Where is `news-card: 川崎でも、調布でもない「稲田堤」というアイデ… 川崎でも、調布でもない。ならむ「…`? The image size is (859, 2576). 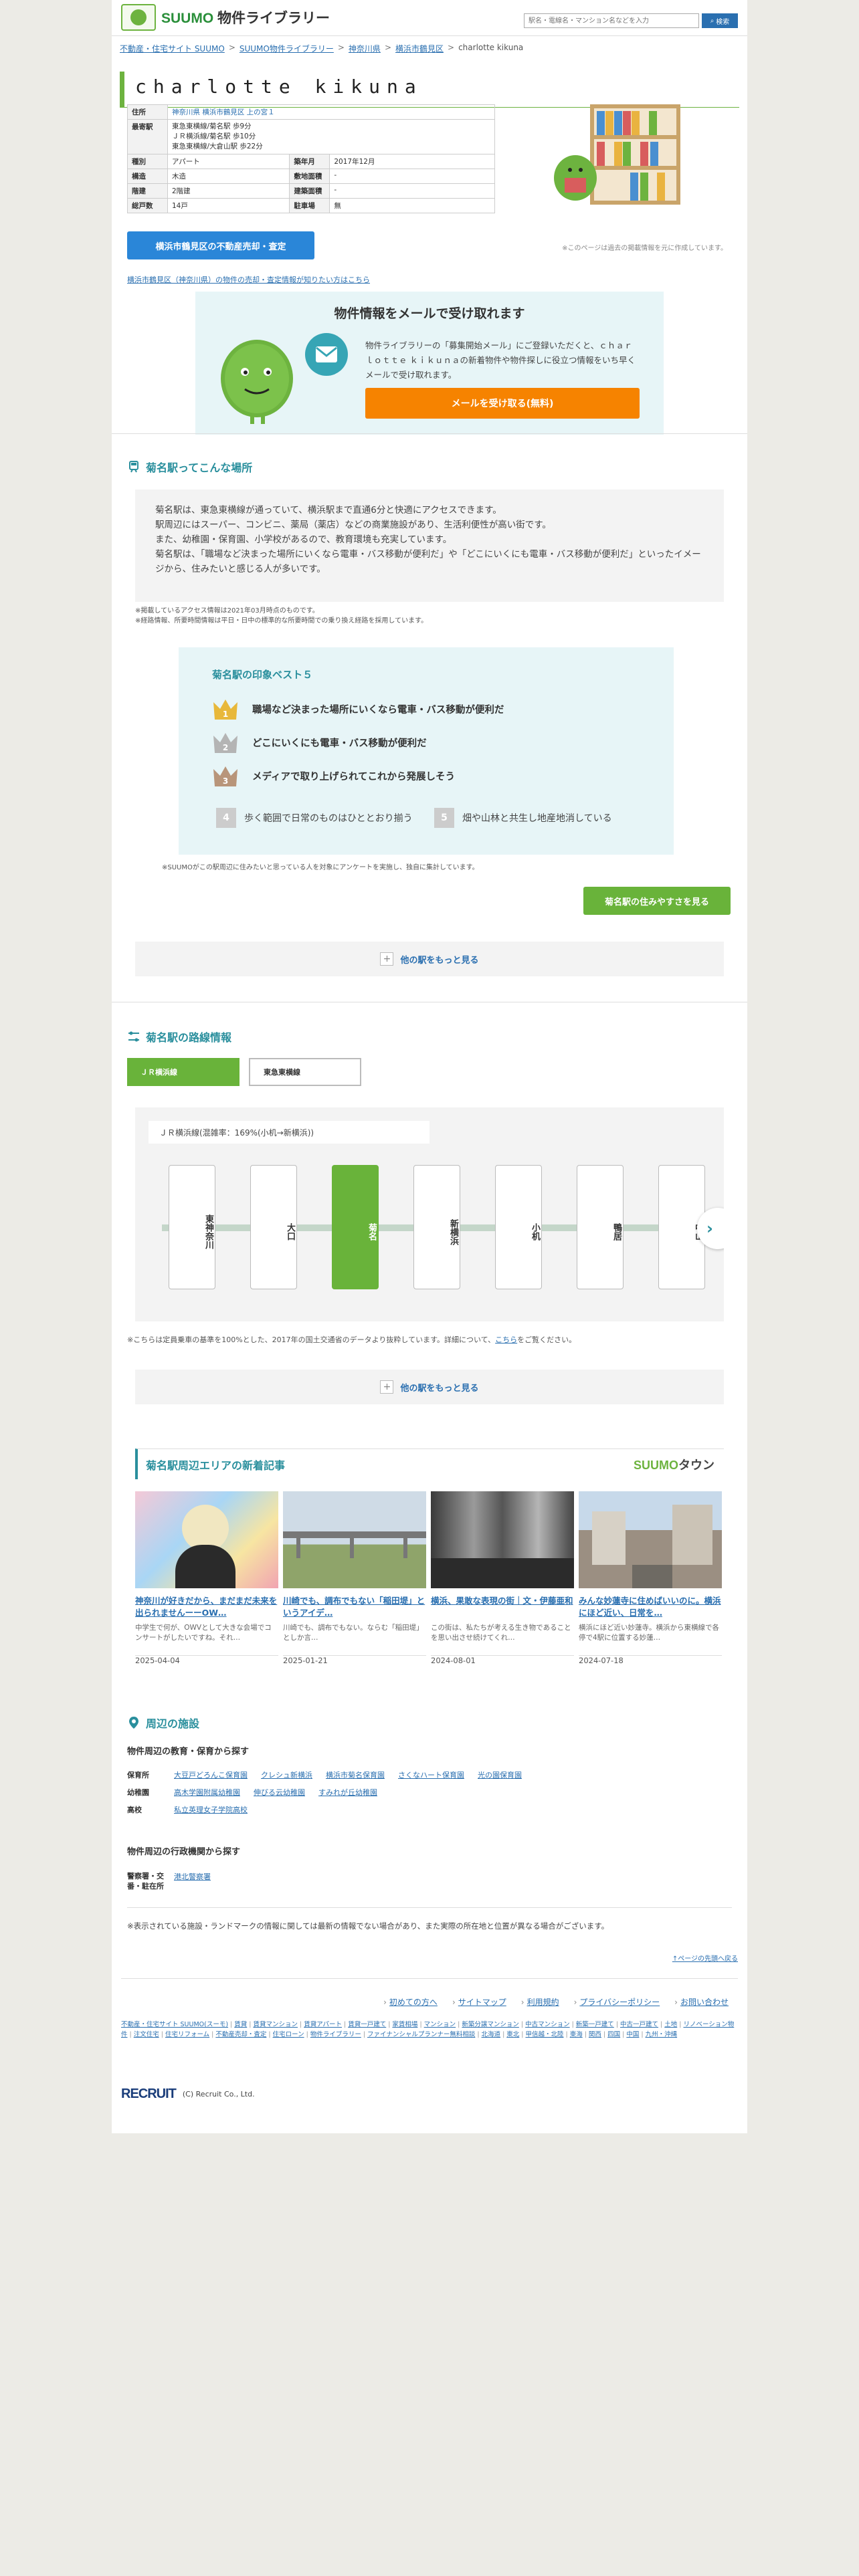
news-card: 川崎でも、調布でもない「稲田堤」というアイデ… 川崎でも、調布でもない。ならむ「… is located at coordinates (355, 1578).